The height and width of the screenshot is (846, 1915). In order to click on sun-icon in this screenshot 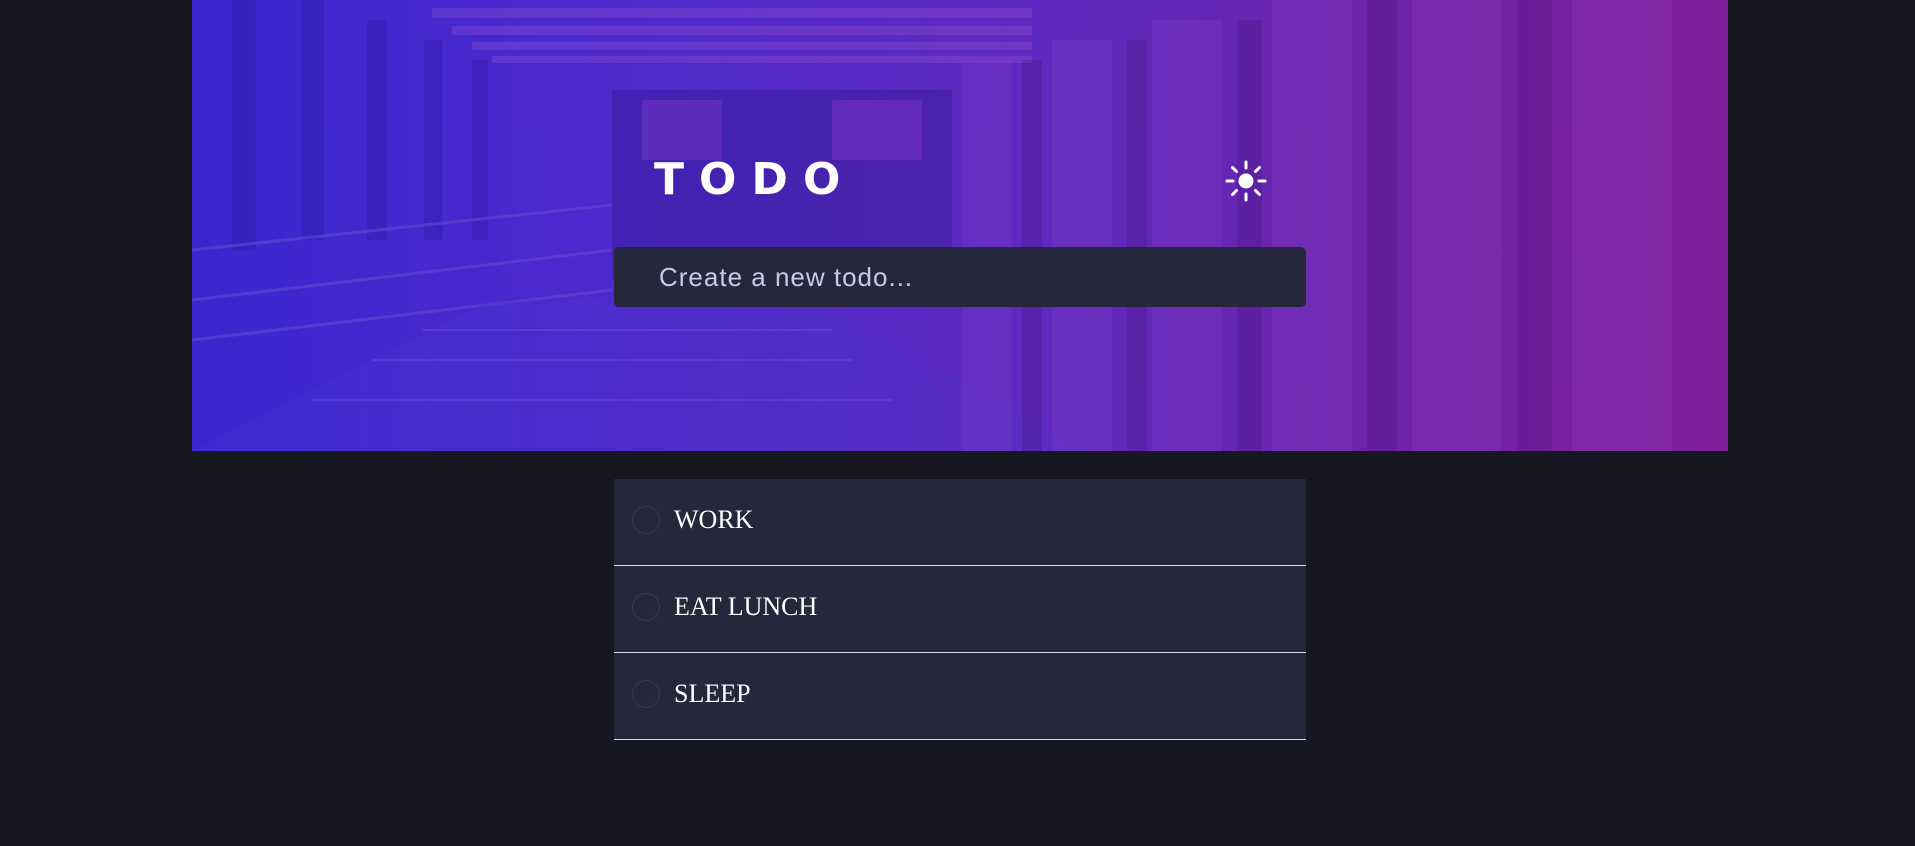, I will do `click(1246, 181)`.